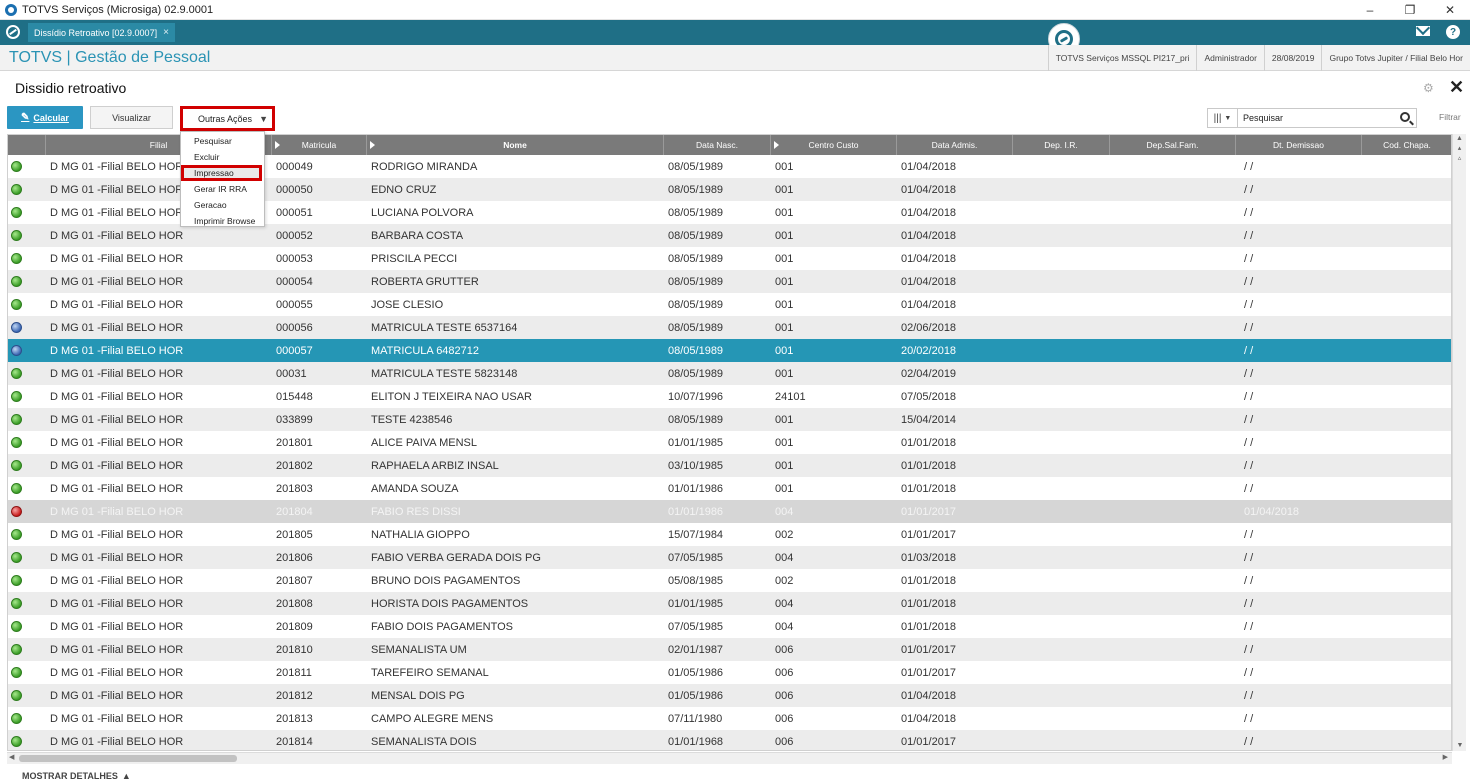 This screenshot has width=1470, height=784. What do you see at coordinates (1450, 10) in the screenshot?
I see `close-window-button: ✕` at bounding box center [1450, 10].